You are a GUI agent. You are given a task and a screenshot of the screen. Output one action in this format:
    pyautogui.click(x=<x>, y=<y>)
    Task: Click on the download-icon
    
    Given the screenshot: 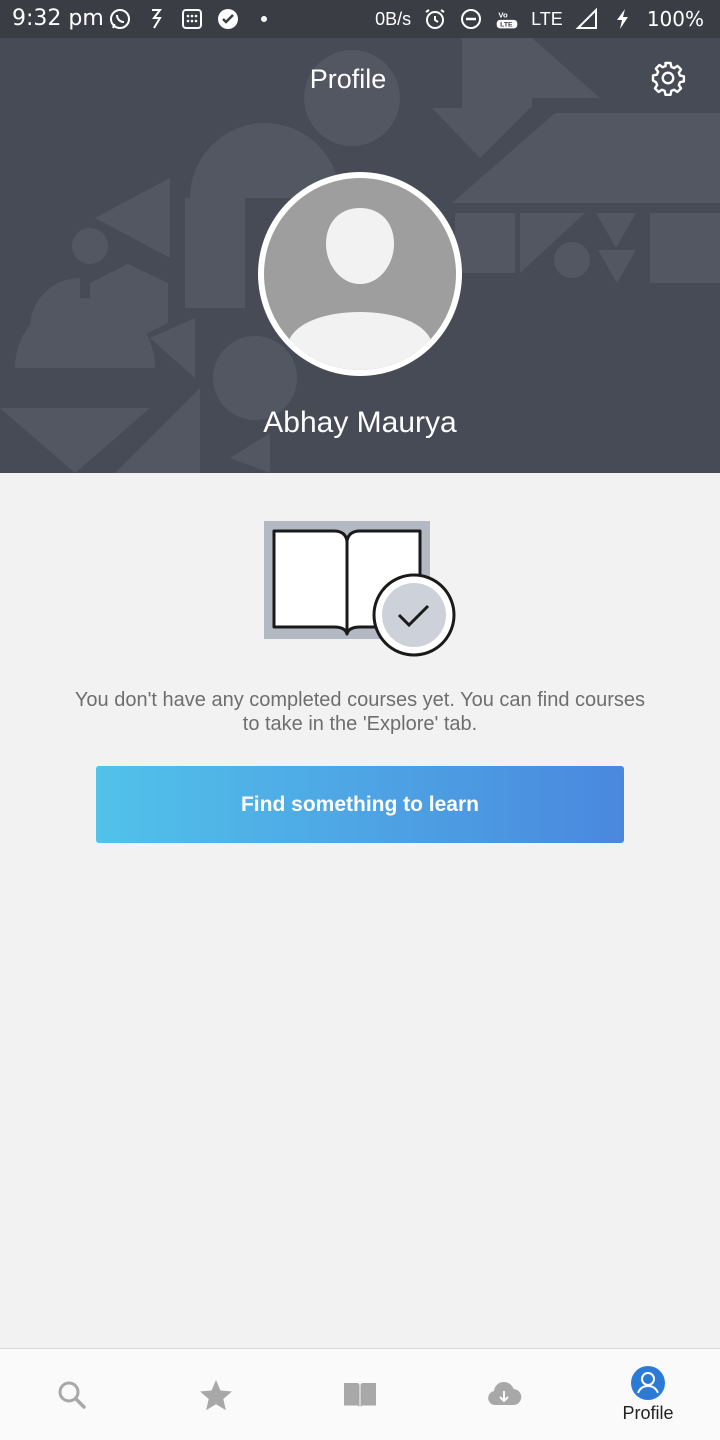 What is the action you would take?
    pyautogui.click(x=505, y=1393)
    